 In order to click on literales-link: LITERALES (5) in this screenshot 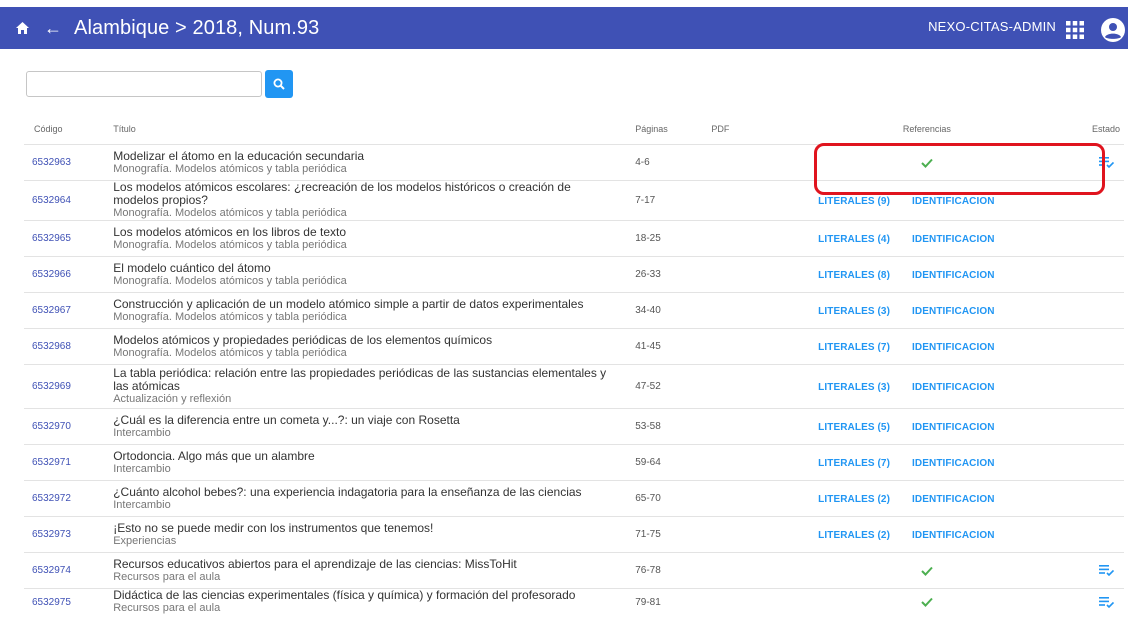, I will do `click(854, 427)`.